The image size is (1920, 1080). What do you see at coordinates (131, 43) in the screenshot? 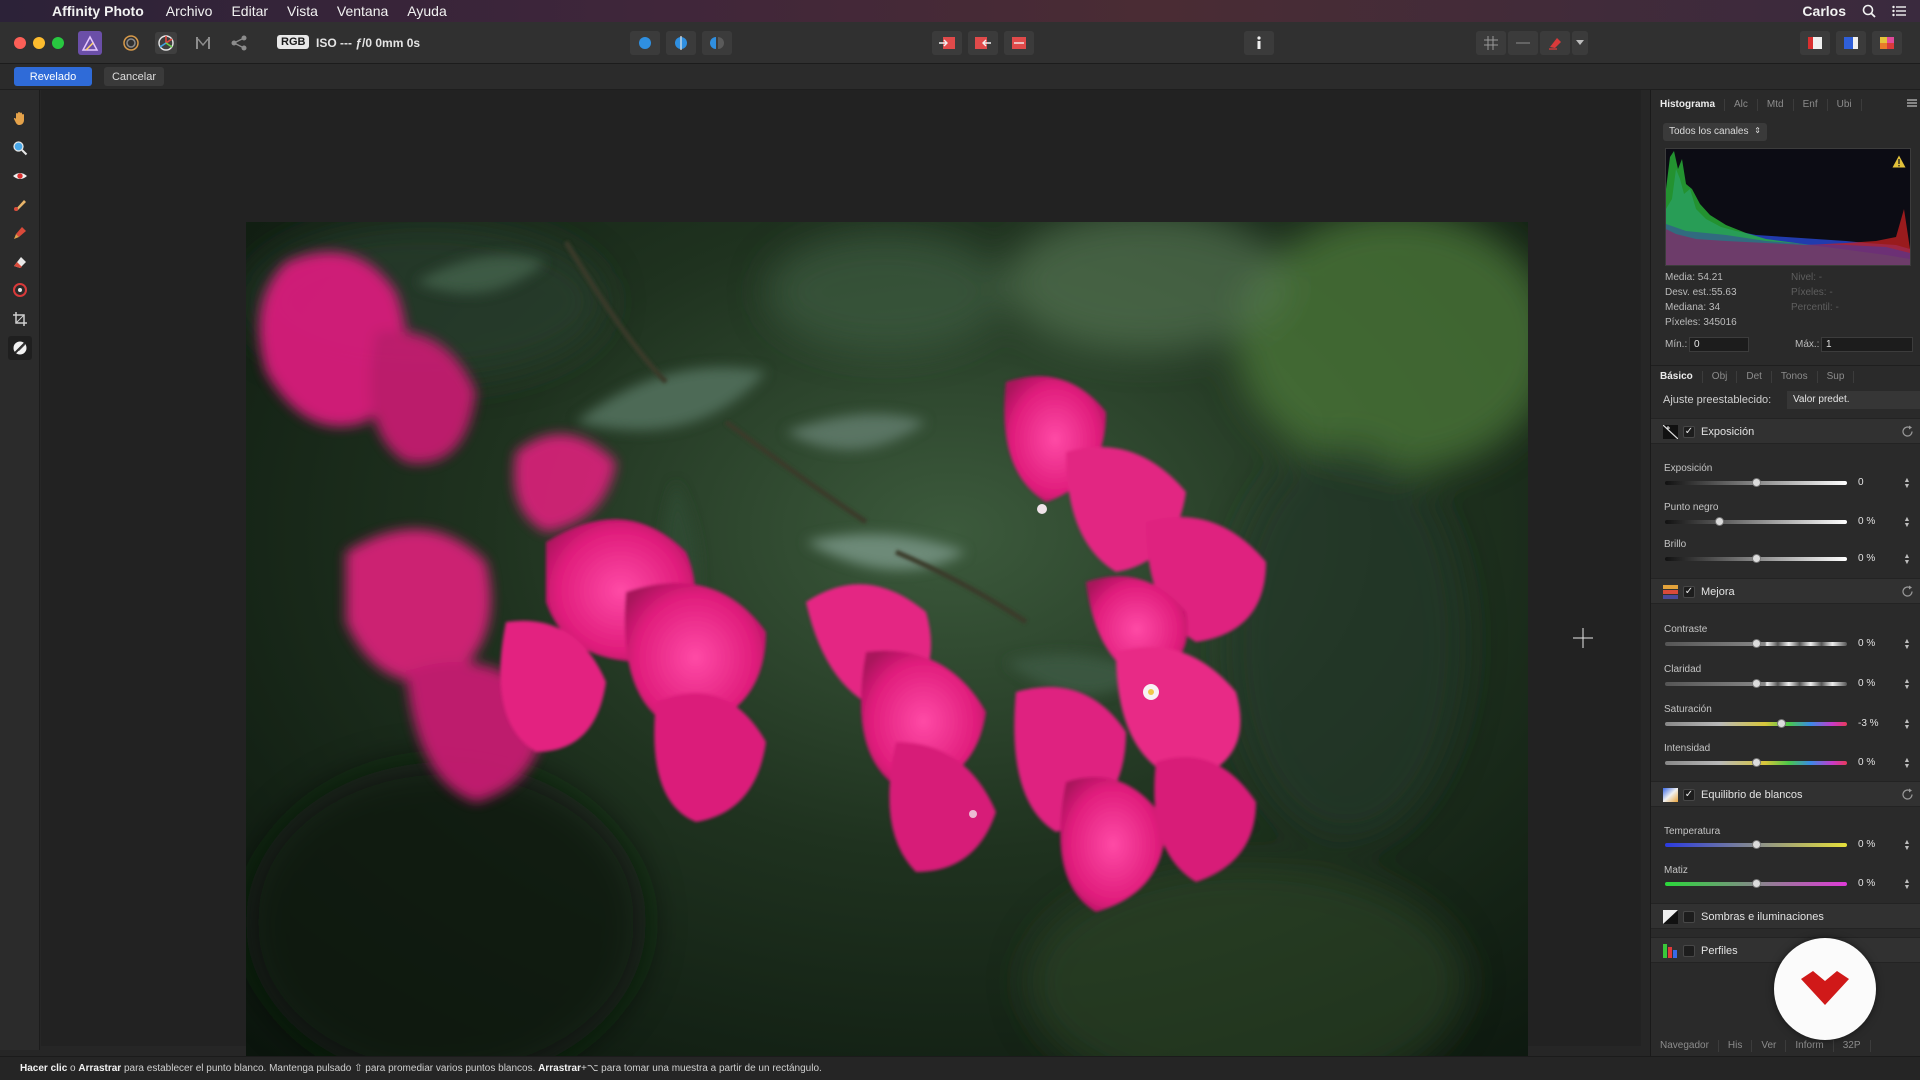
I see `liquify-persona-icon` at bounding box center [131, 43].